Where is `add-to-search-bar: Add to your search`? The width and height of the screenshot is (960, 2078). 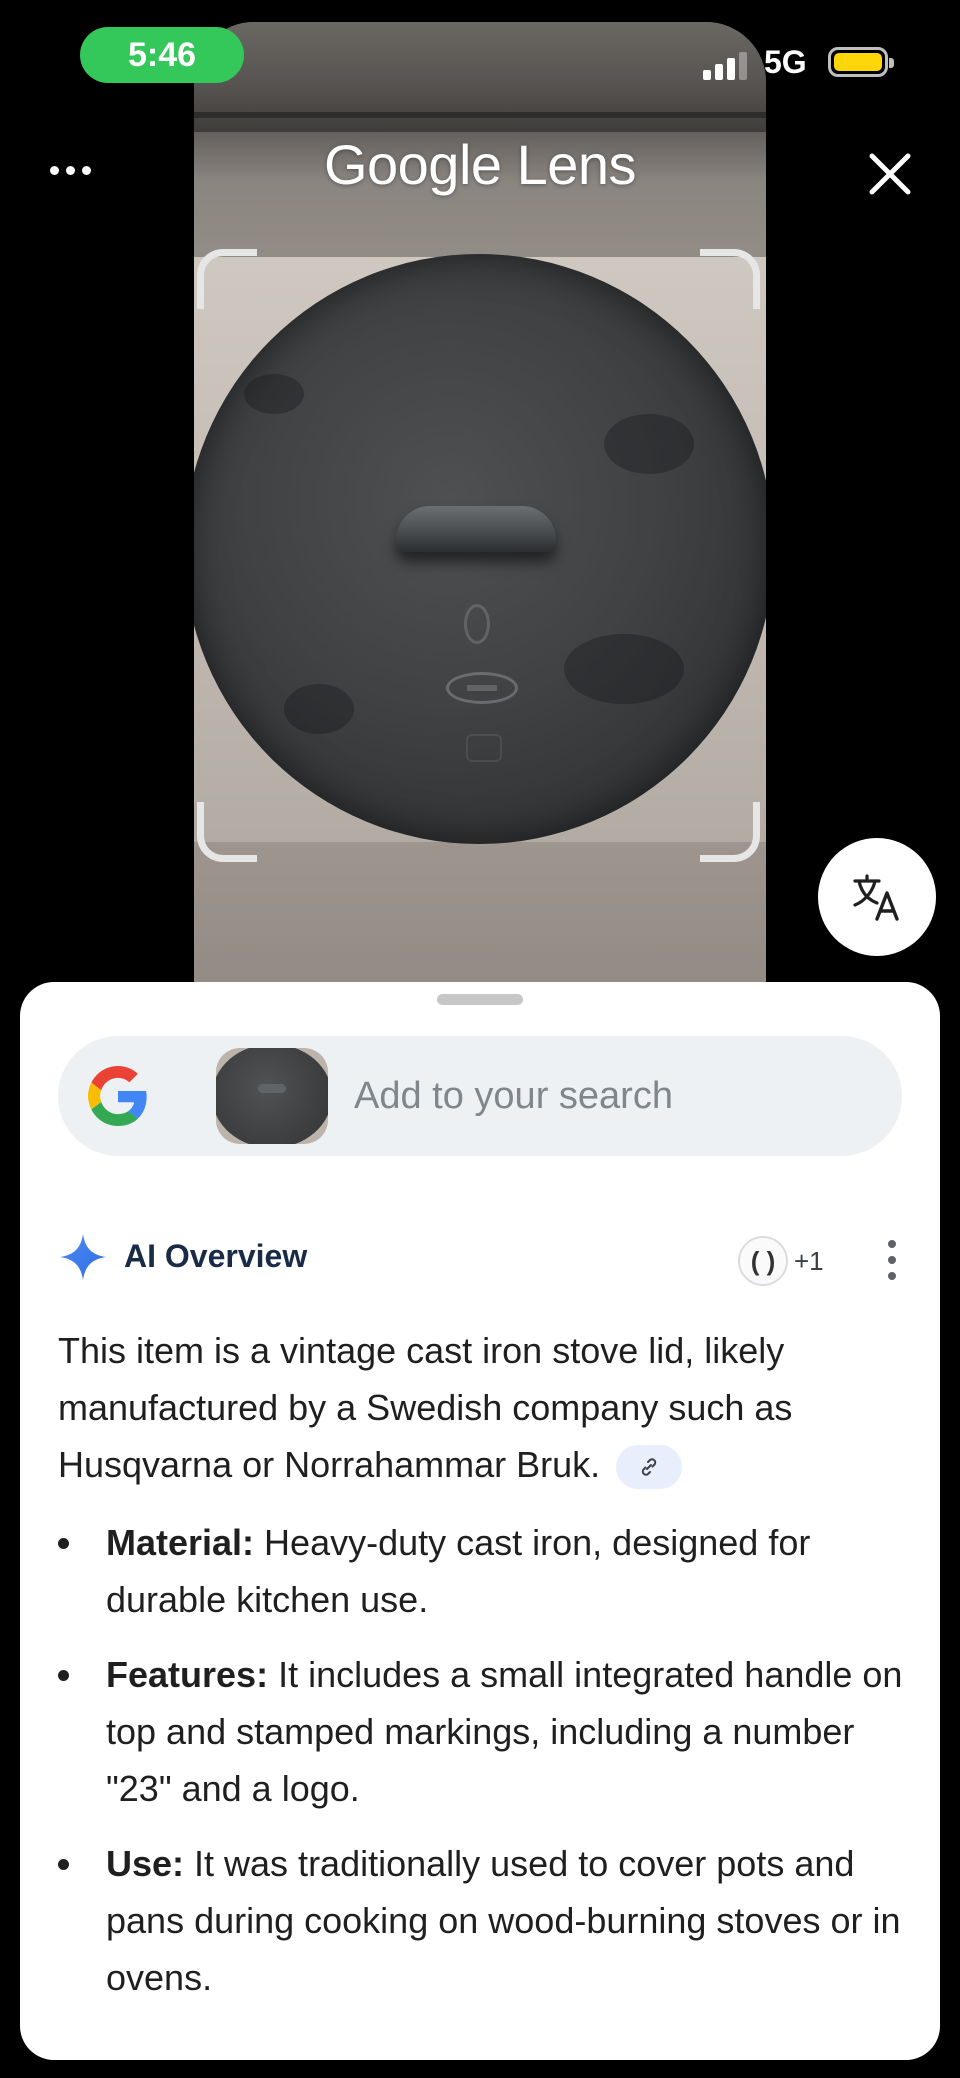
add-to-search-bar: Add to your search is located at coordinates (480, 1096).